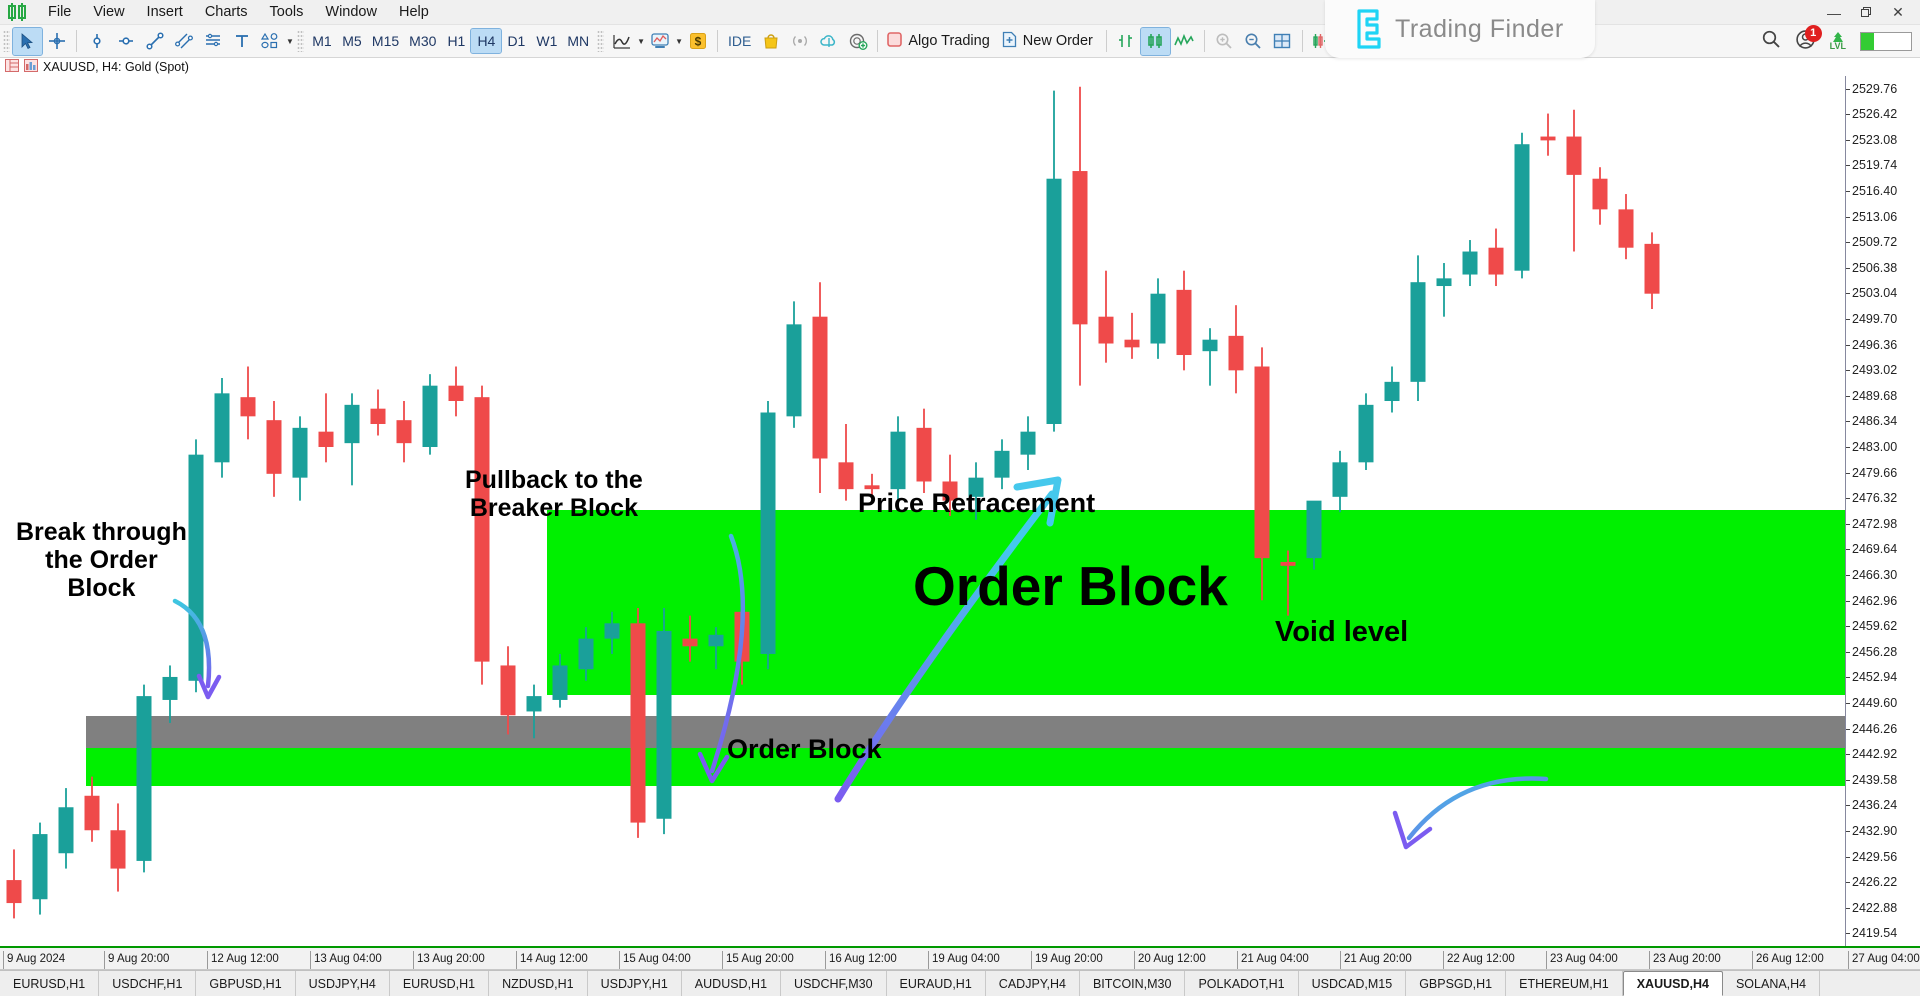 The width and height of the screenshot is (1920, 996). I want to click on horizontal-line-tool-button, so click(125, 41).